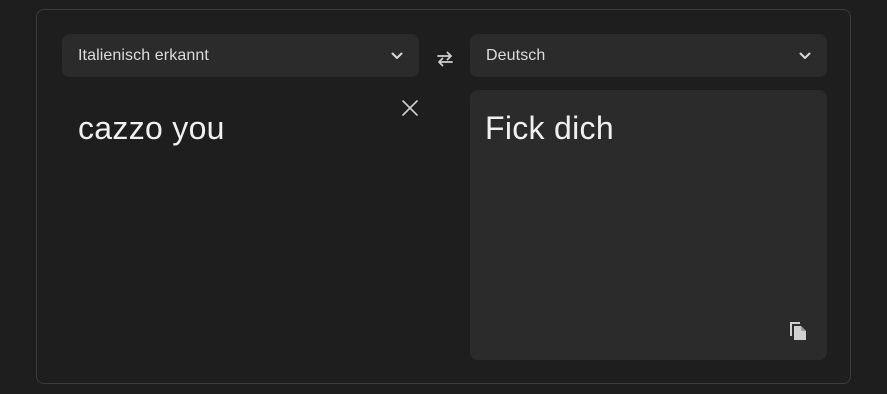  I want to click on close-icon, so click(410, 110).